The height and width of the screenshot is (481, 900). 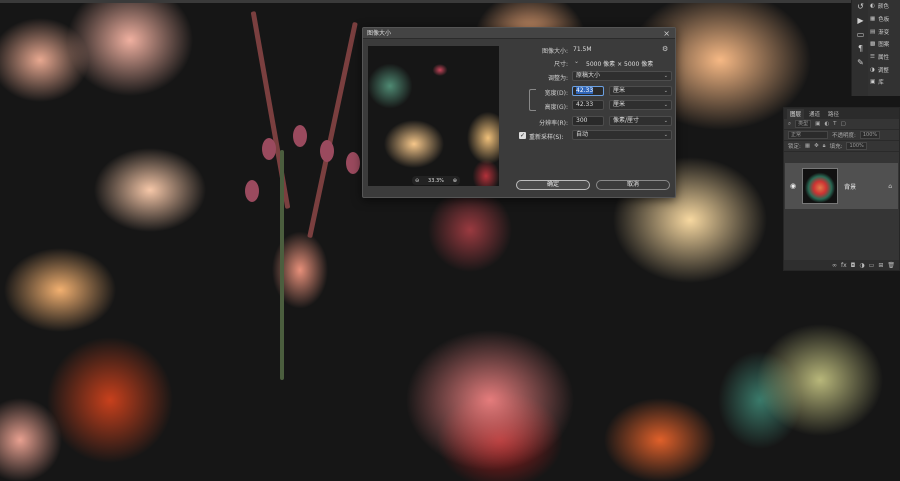 I want to click on fx-icon: fx, so click(x=844, y=265).